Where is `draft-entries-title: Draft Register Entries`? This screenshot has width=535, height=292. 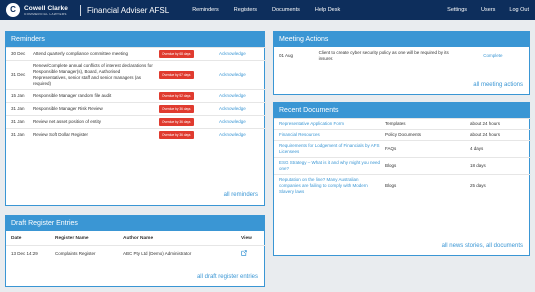
draft-entries-title: Draft Register Entries is located at coordinates (135, 223).